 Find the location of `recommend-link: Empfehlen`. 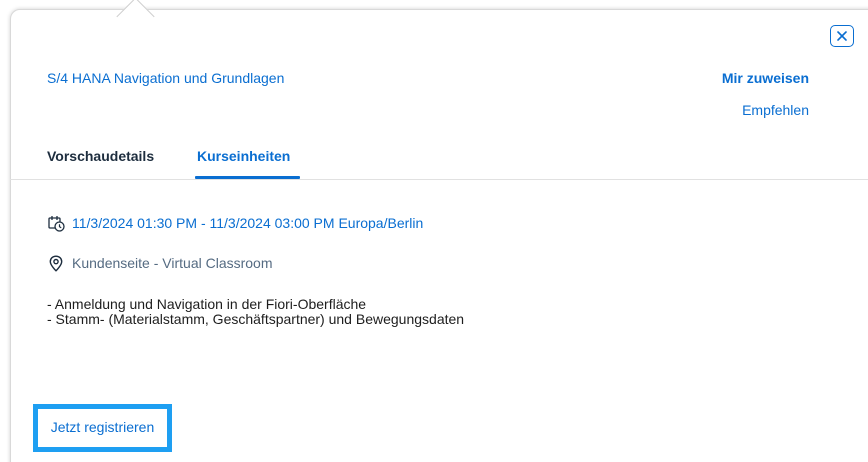

recommend-link: Empfehlen is located at coordinates (775, 110).